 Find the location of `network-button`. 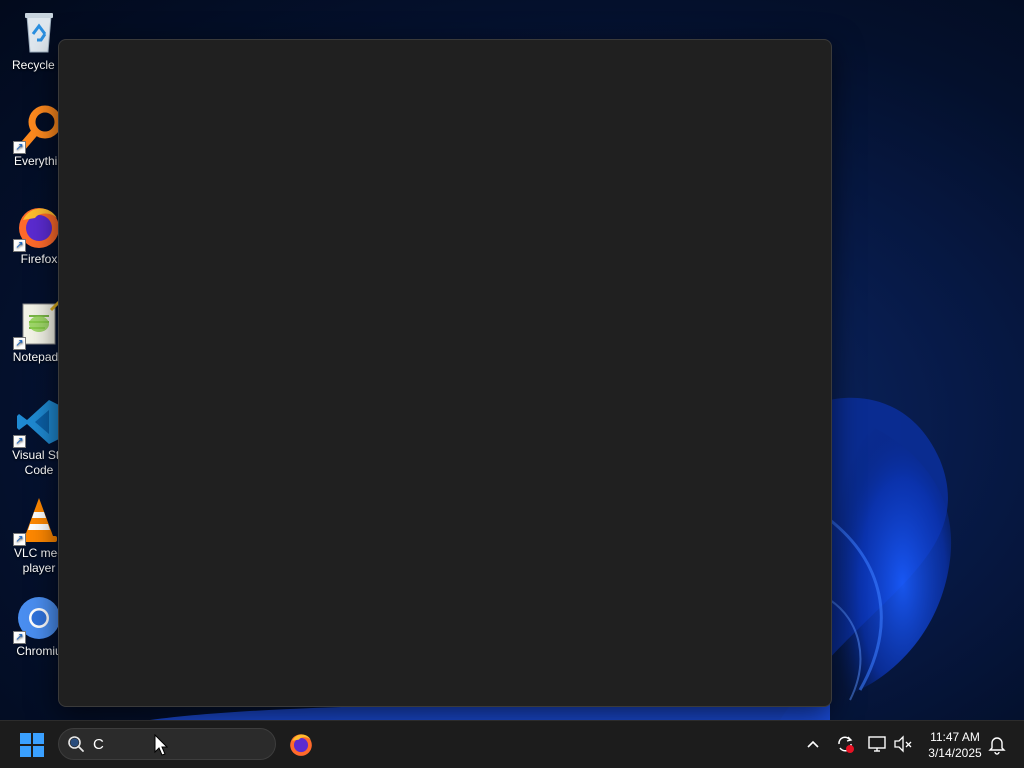

network-button is located at coordinates (877, 744).